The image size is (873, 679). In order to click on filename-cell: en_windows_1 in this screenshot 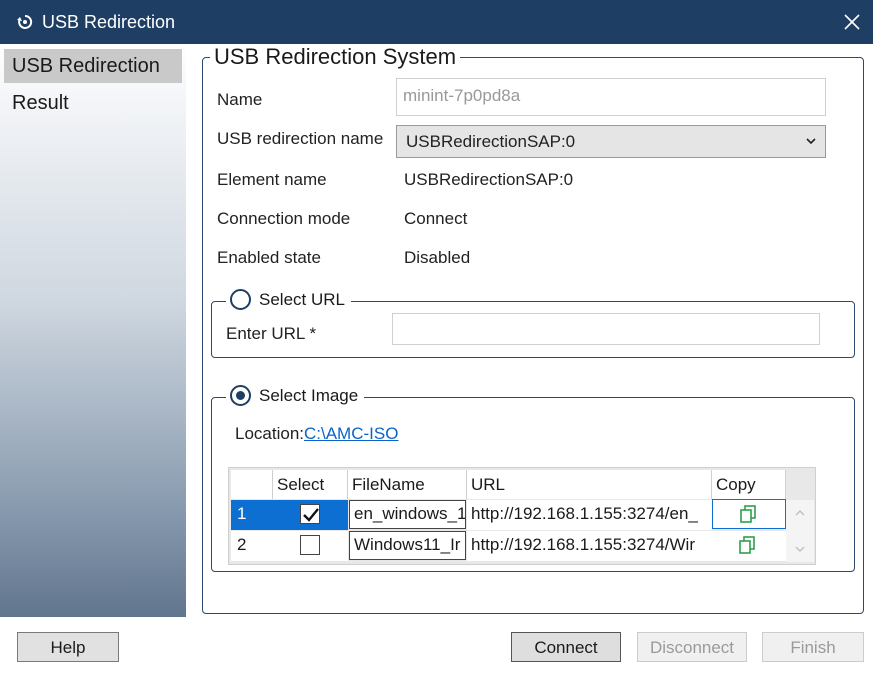, I will do `click(407, 514)`.